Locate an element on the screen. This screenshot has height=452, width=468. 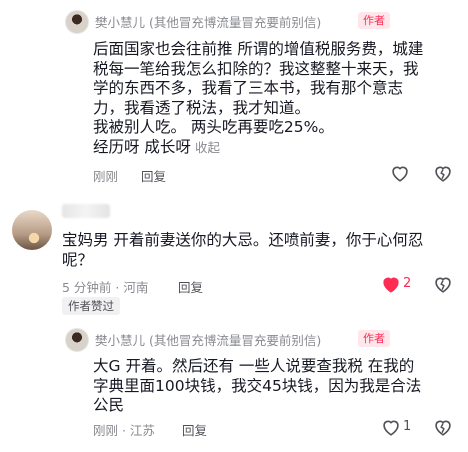
heart-filled-icon is located at coordinates (391, 284).